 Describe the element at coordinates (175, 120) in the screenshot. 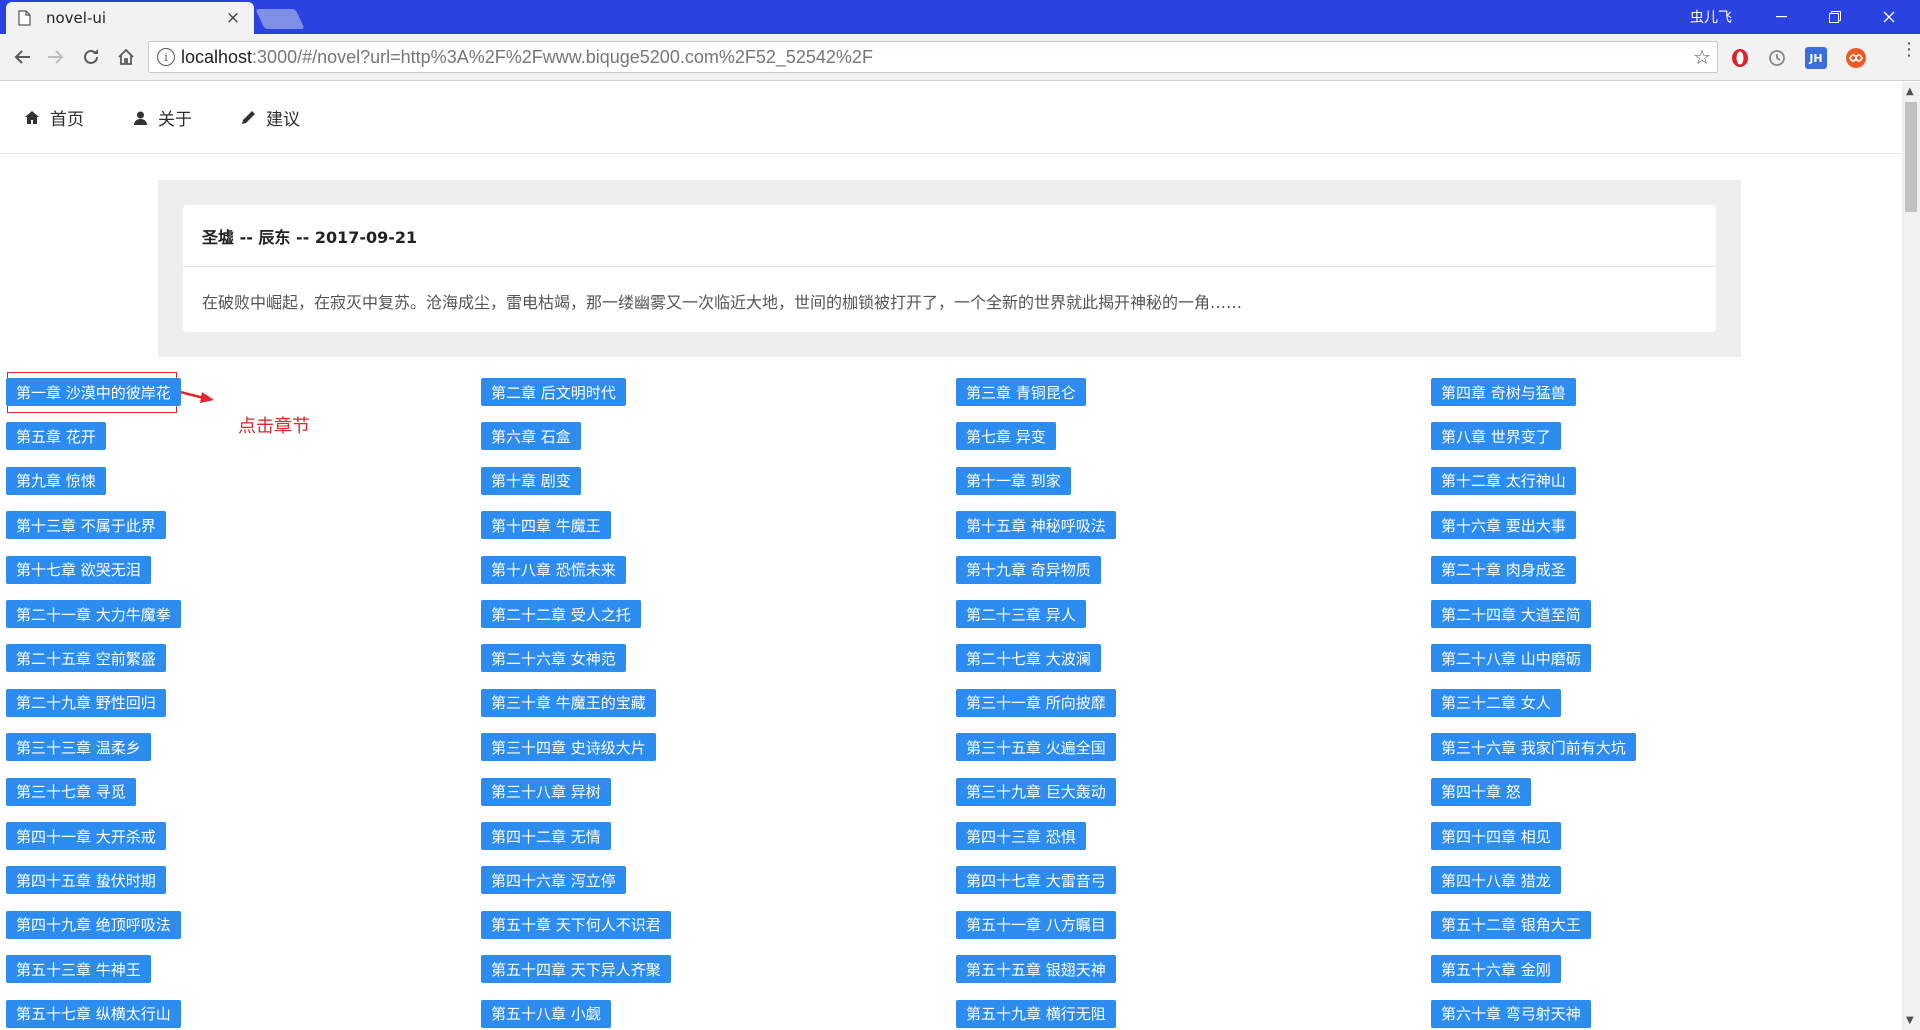

I see `nav-about-label: 关于` at that location.